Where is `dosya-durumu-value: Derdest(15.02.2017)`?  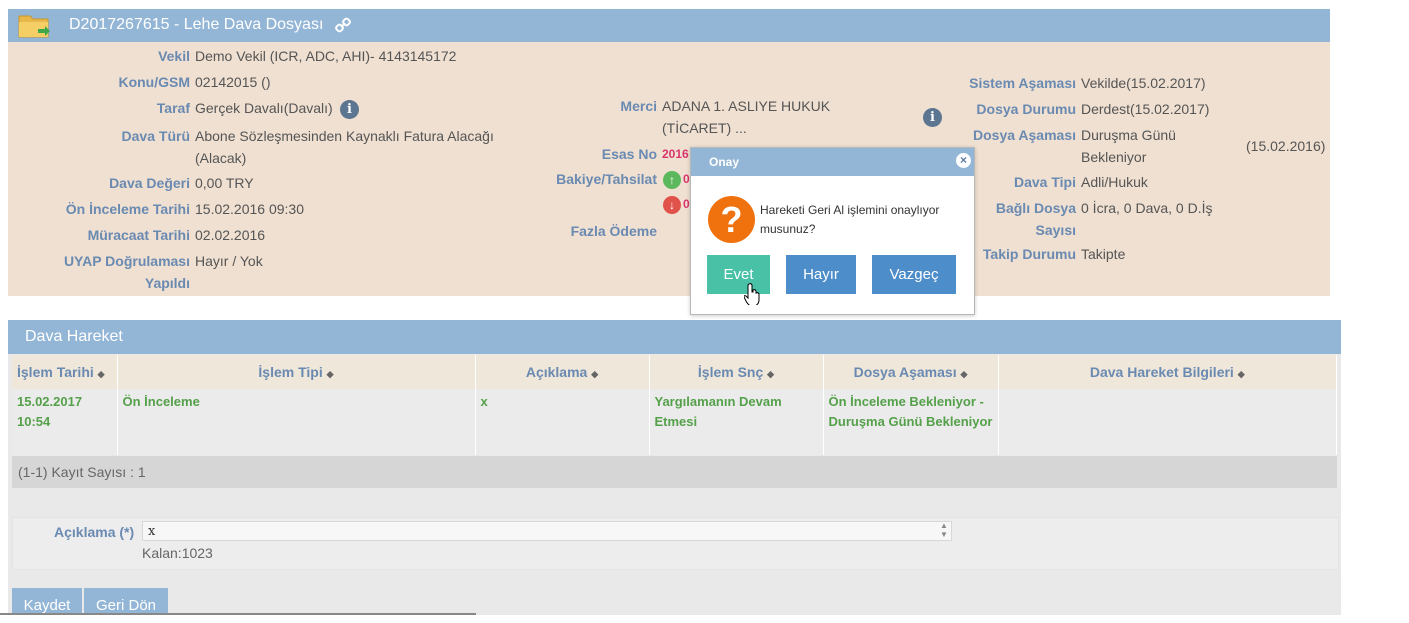 dosya-durumu-value: Derdest(15.02.2017) is located at coordinates (1145, 109).